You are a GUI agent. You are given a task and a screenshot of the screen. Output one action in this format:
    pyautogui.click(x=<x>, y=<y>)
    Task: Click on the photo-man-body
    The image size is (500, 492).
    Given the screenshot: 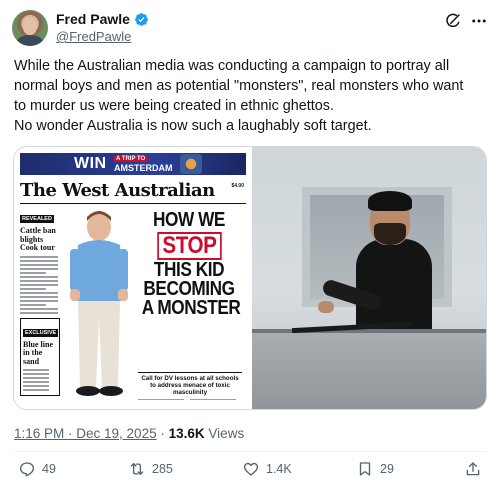 What is the action you would take?
    pyautogui.click(x=394, y=287)
    